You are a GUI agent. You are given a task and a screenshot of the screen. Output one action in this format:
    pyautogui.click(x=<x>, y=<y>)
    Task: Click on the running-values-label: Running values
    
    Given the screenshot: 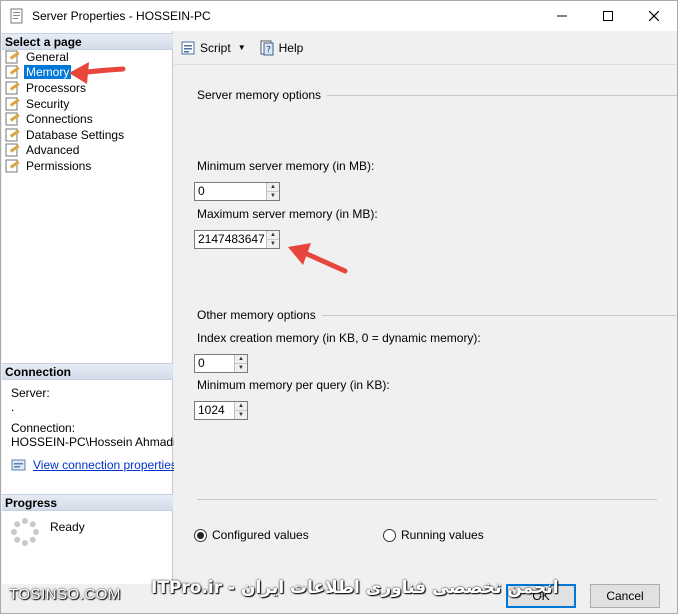 What is the action you would take?
    pyautogui.click(x=442, y=535)
    